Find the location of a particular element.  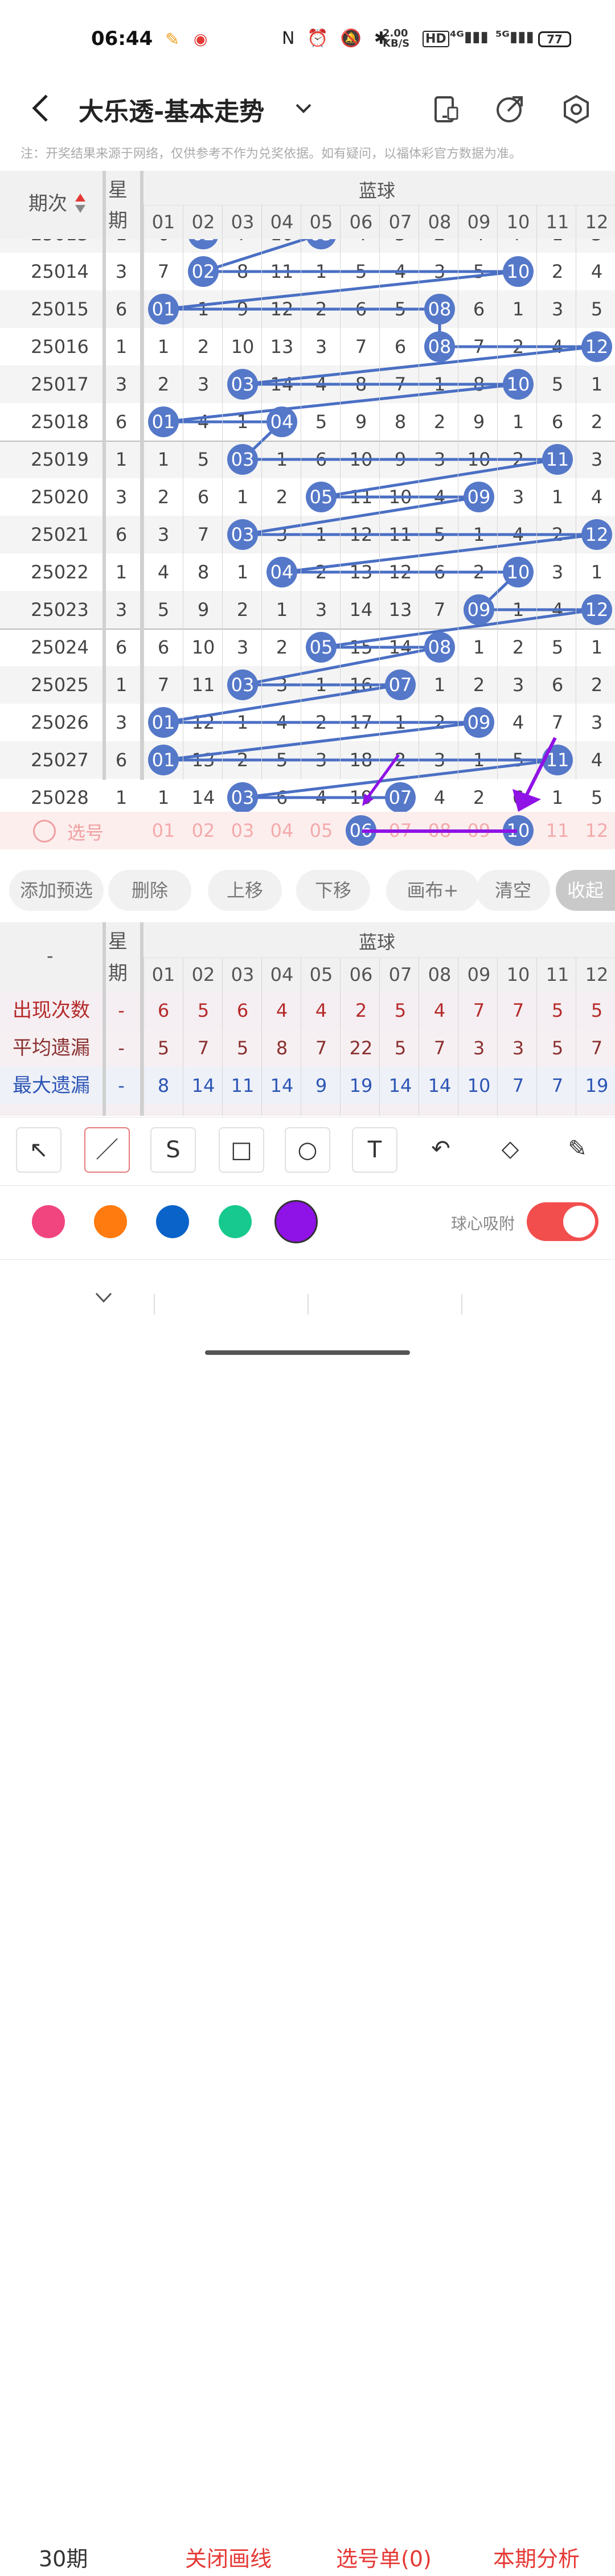

signal-5g-icon: ⁵ᴳ▮▮▮ is located at coordinates (514, 37).